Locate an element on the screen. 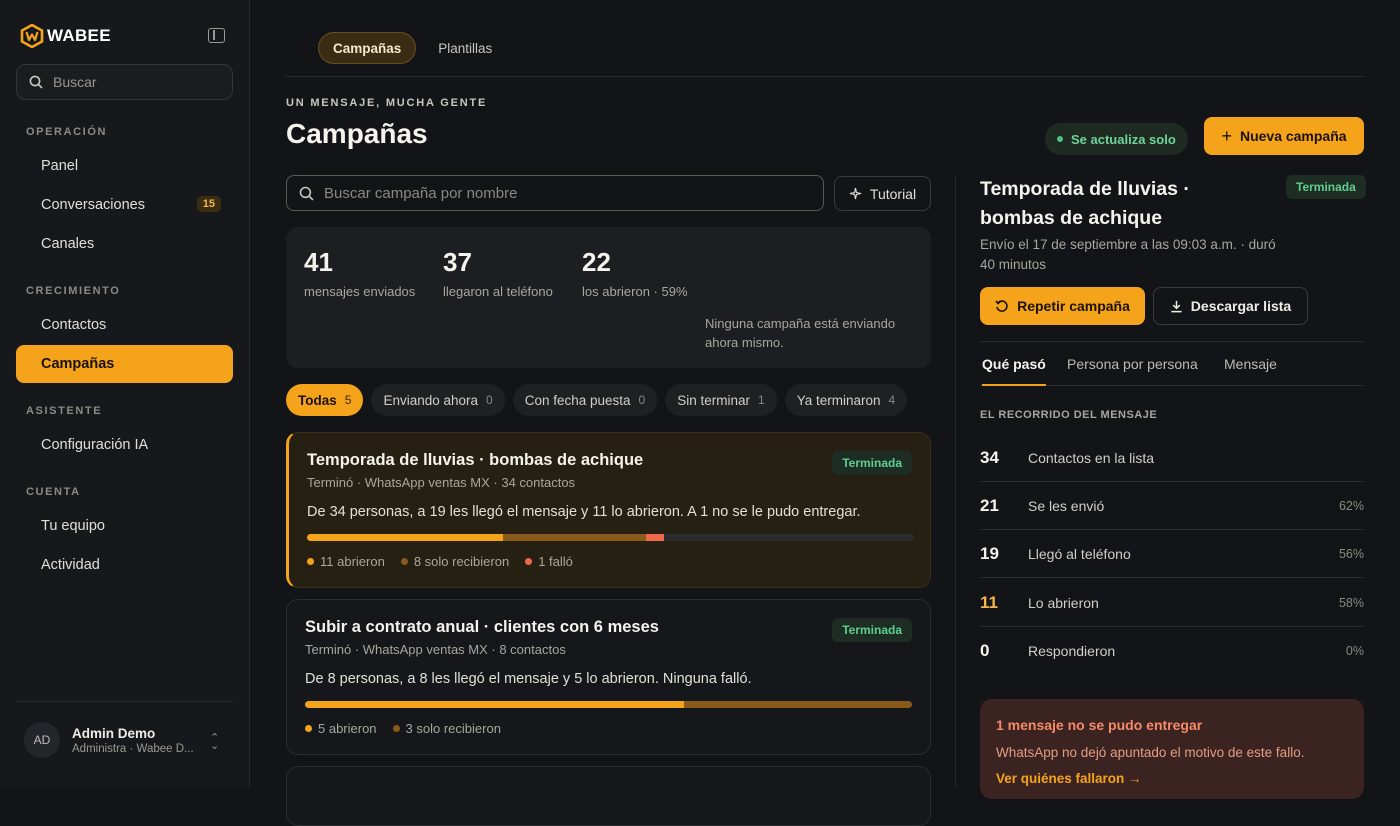 This screenshot has height=826, width=1400. avatar: AD is located at coordinates (42, 740).